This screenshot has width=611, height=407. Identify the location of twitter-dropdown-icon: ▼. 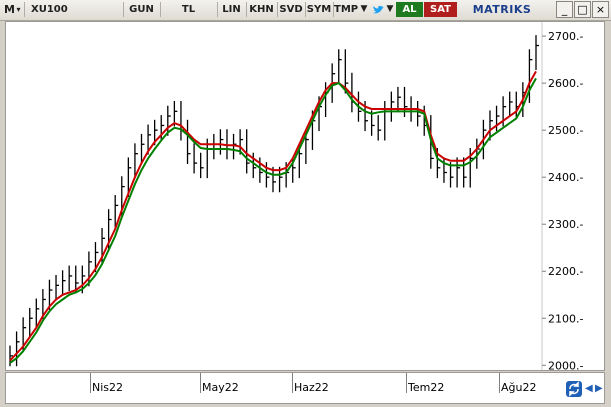
(390, 9).